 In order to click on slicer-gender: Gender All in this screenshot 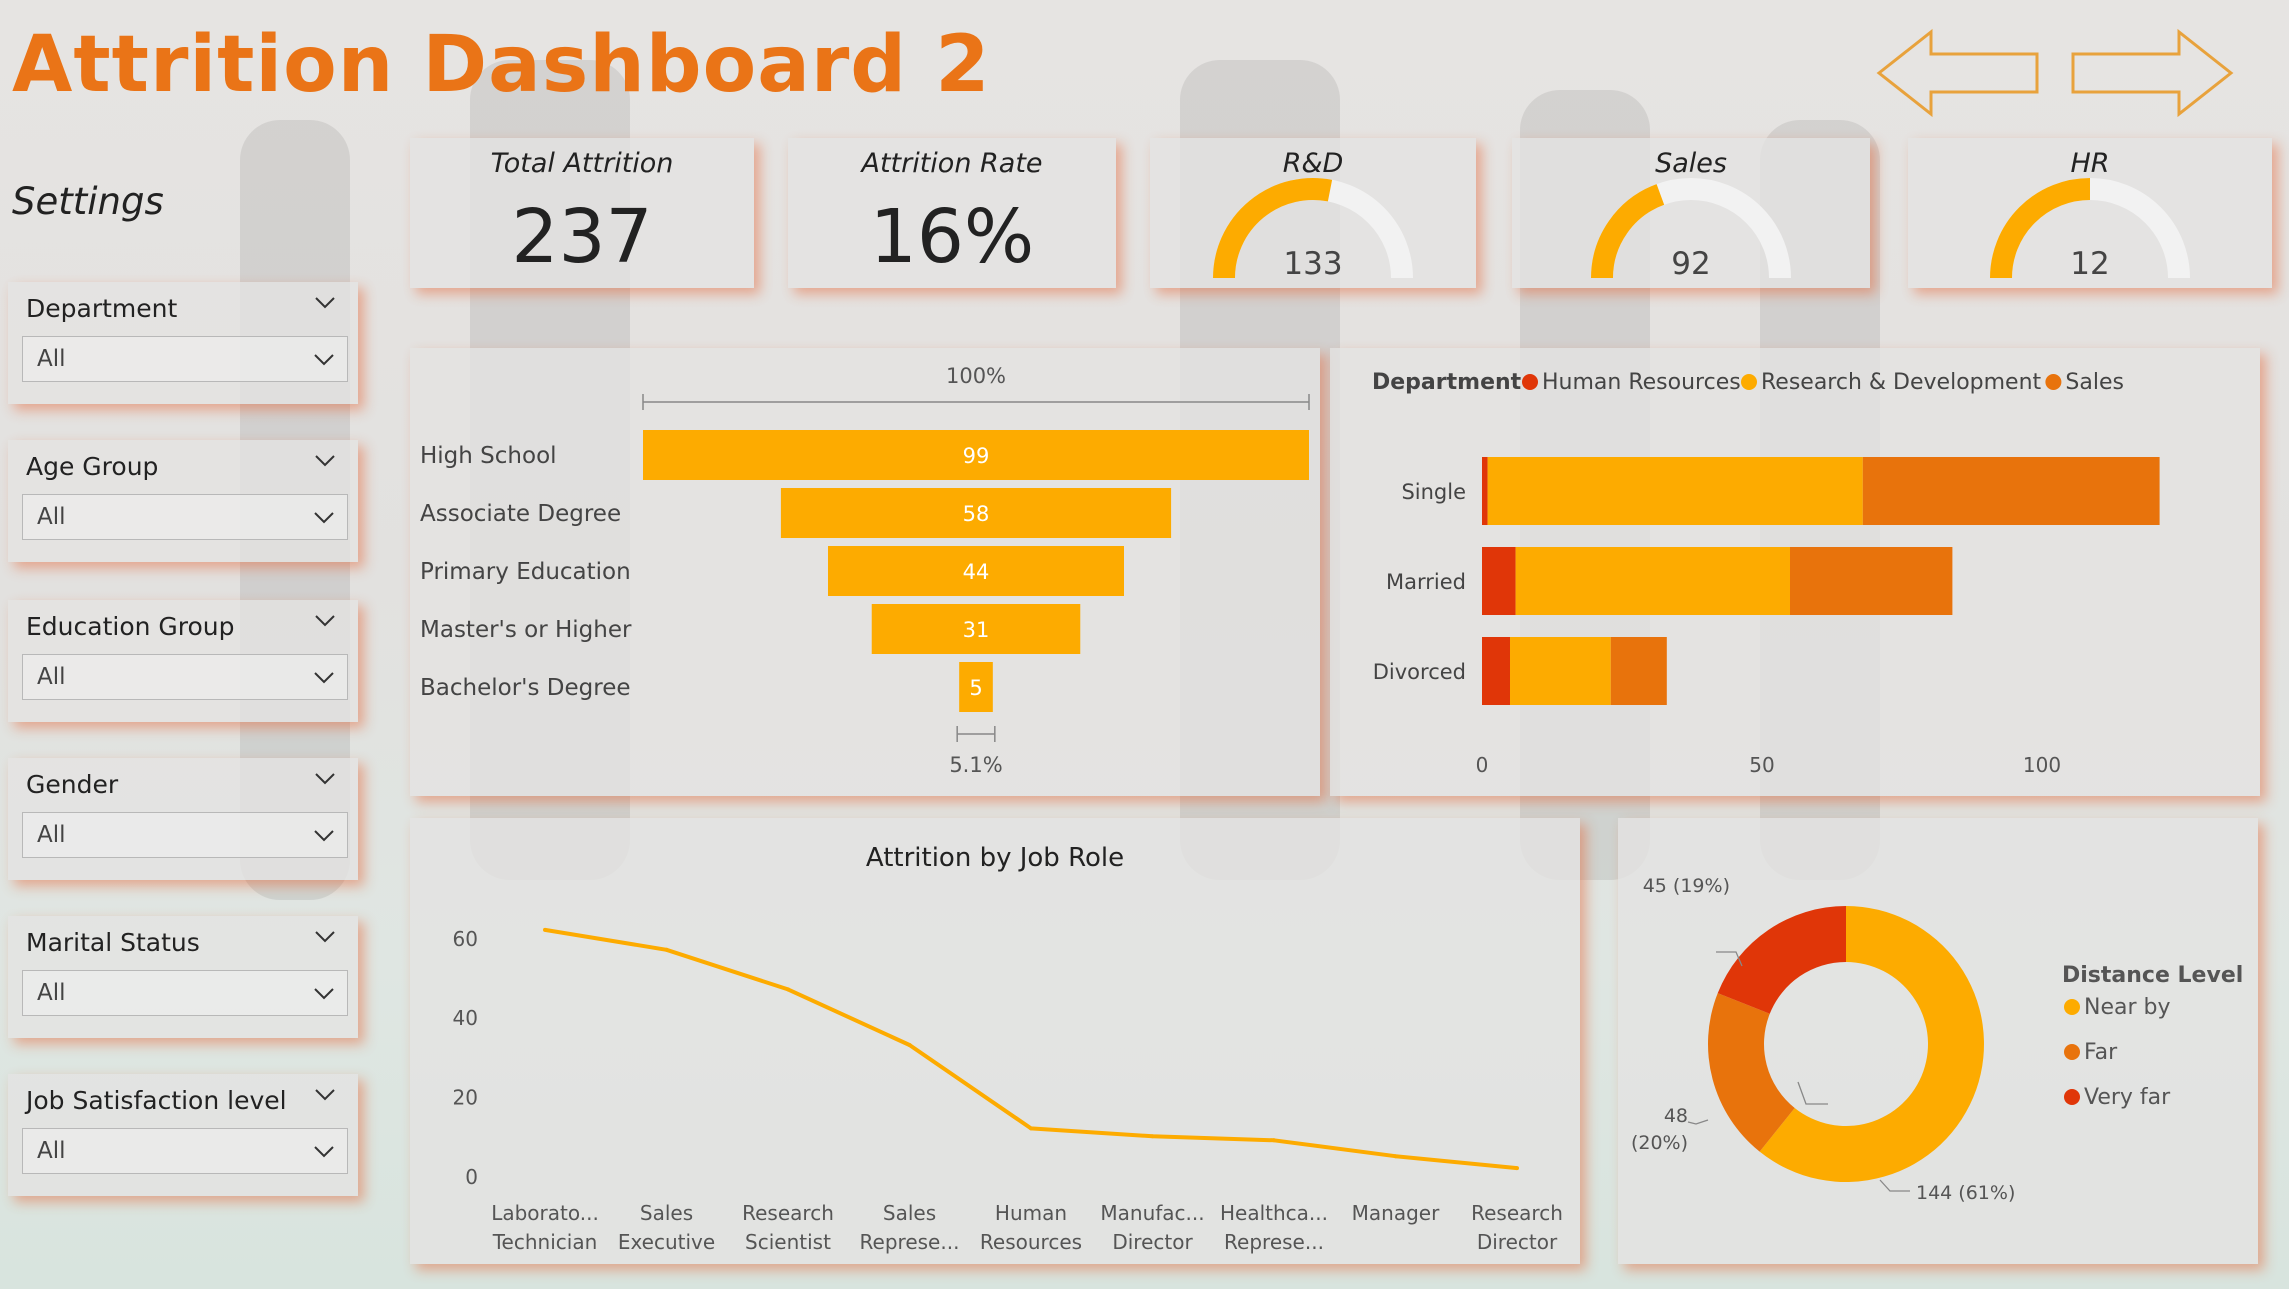, I will do `click(183, 819)`.